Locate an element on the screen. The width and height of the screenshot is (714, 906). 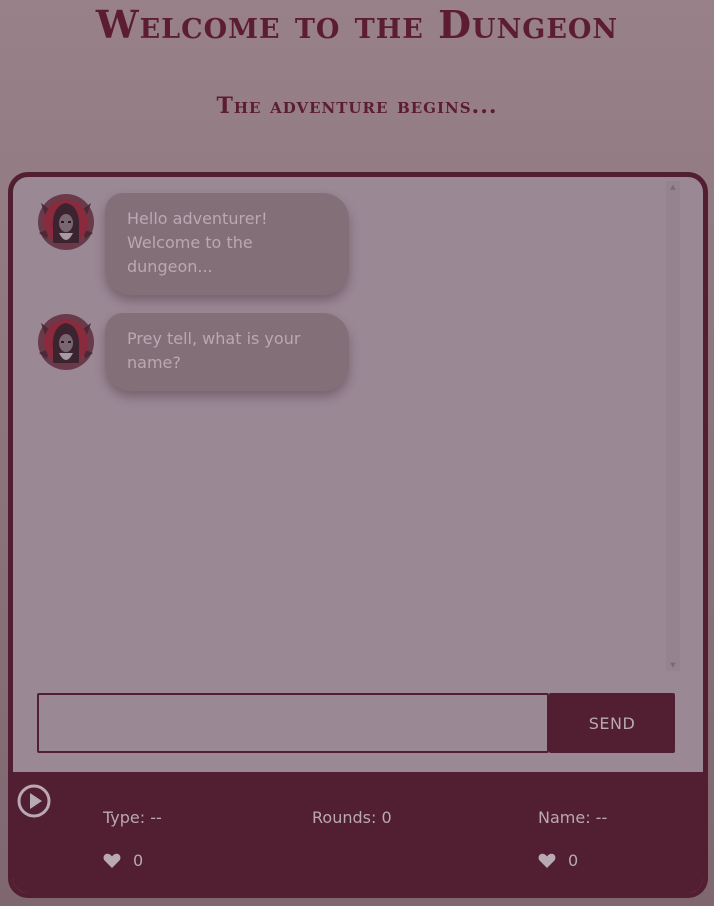
name-status: Name: -- is located at coordinates (573, 817).